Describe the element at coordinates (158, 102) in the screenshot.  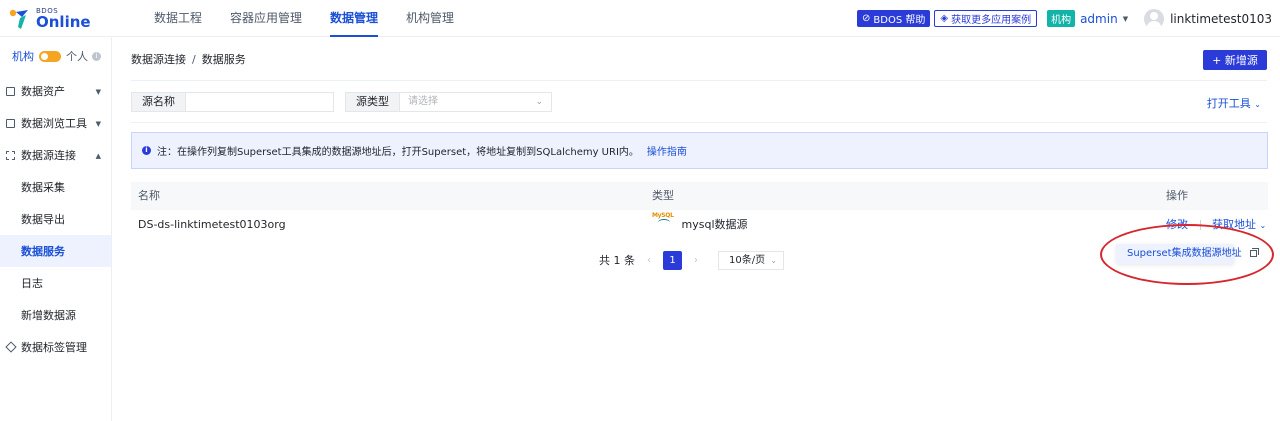
I see `source-name-label: 源名称` at that location.